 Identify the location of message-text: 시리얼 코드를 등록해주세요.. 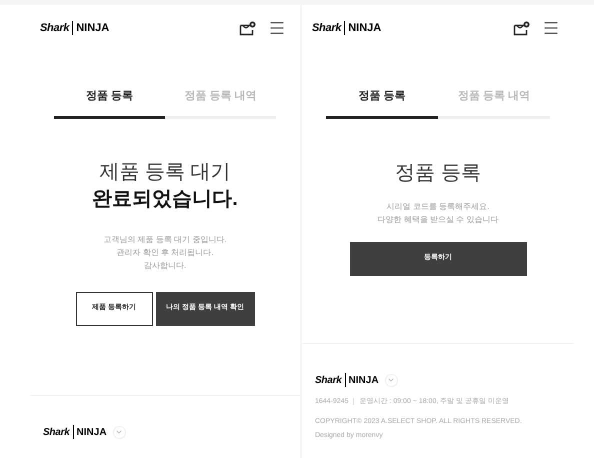
(438, 206).